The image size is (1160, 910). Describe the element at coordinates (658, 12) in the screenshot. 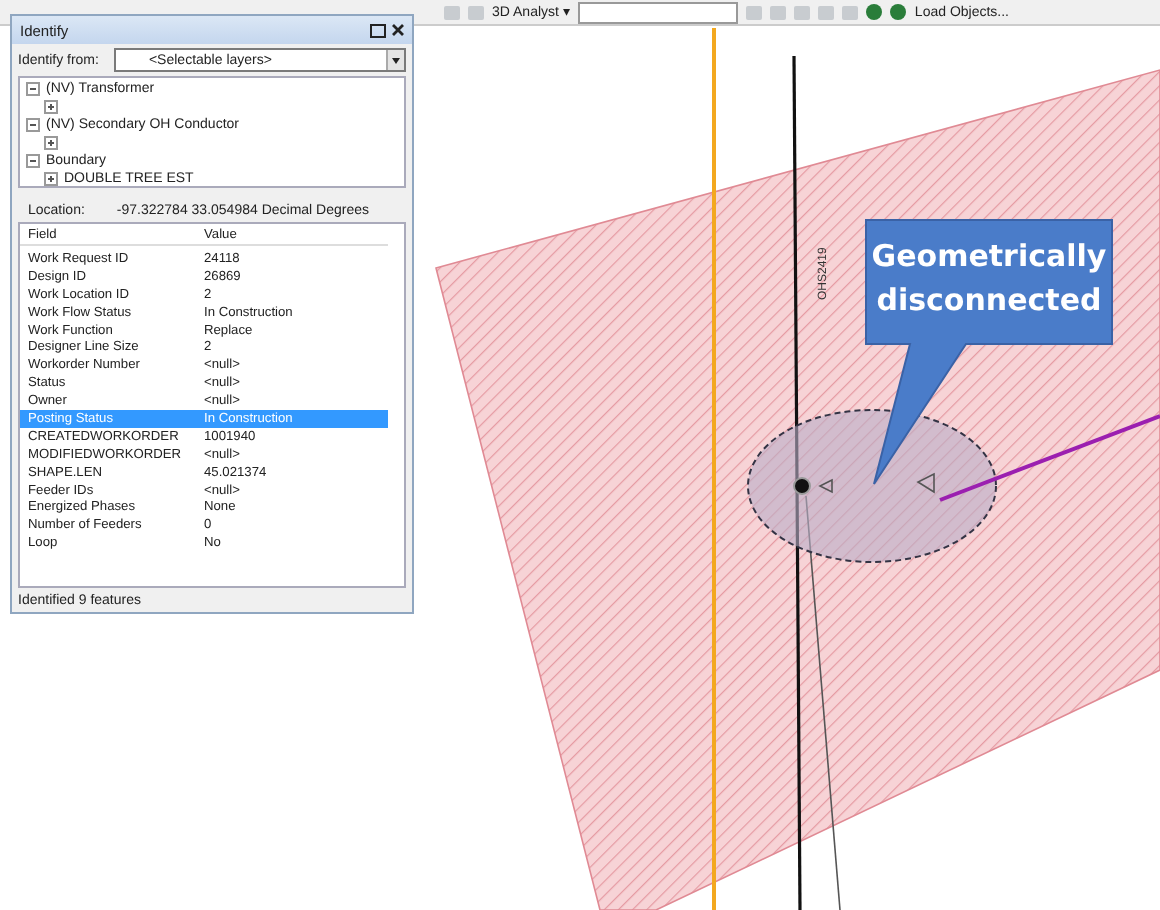

I see `layer-combo` at that location.